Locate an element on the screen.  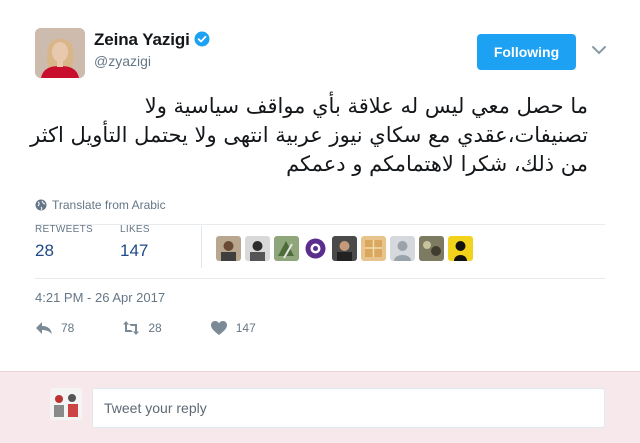
divider is located at coordinates (320, 278).